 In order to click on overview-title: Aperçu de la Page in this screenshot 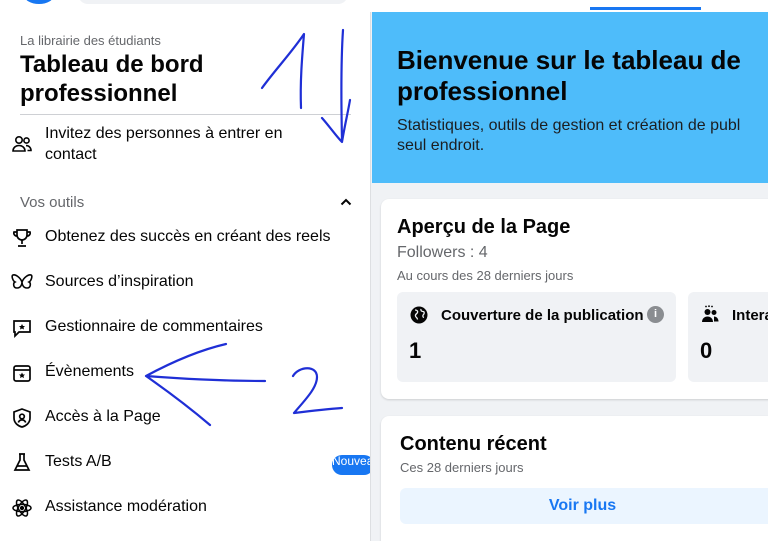, I will do `click(484, 227)`.